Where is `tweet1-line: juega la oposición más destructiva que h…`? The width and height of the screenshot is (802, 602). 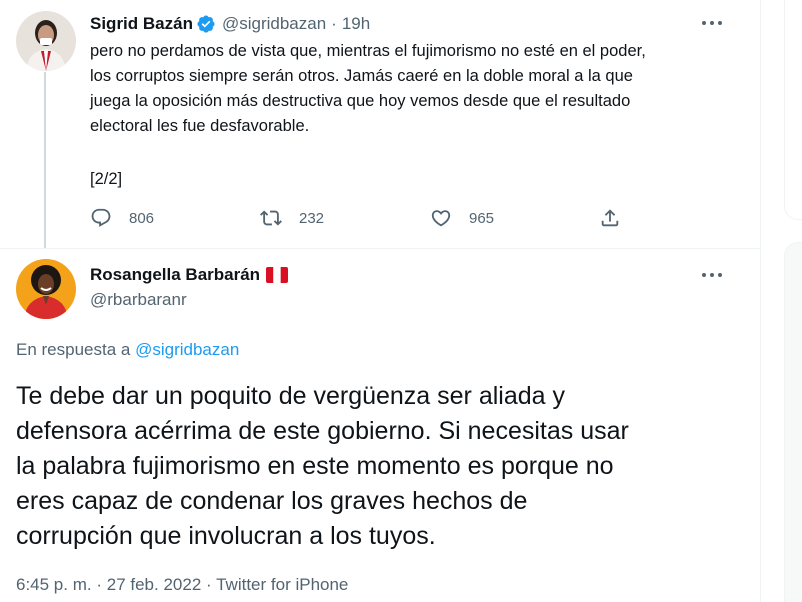 tweet1-line: juega la oposición más destructiva que h… is located at coordinates (360, 101).